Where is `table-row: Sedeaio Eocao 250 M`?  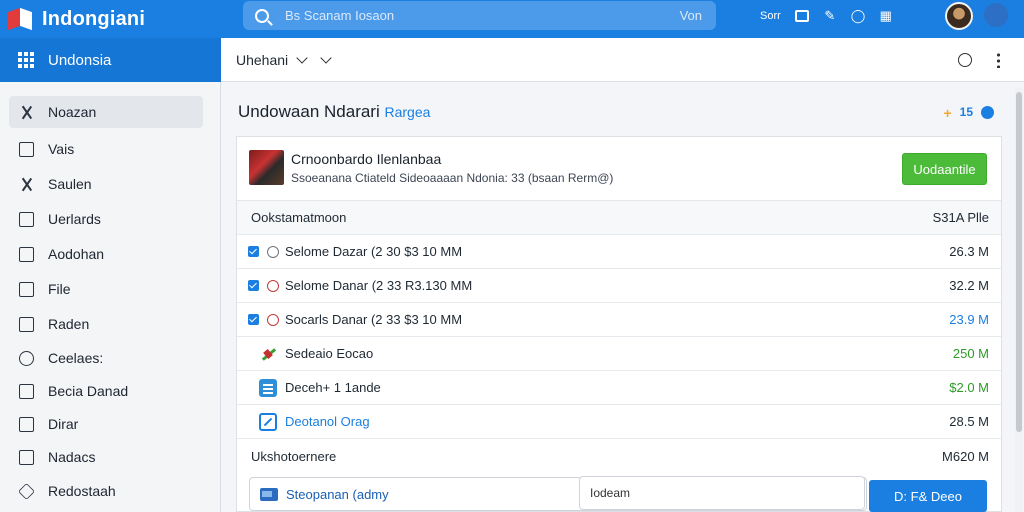
table-row: Sedeaio Eocao 250 M is located at coordinates (619, 354).